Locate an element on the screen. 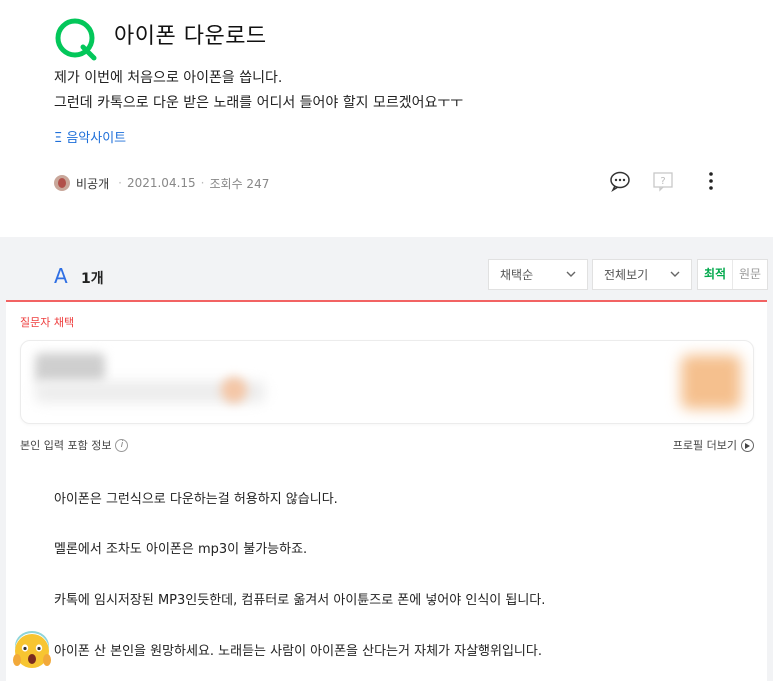 The image size is (773, 681). more-icon is located at coordinates (711, 181).